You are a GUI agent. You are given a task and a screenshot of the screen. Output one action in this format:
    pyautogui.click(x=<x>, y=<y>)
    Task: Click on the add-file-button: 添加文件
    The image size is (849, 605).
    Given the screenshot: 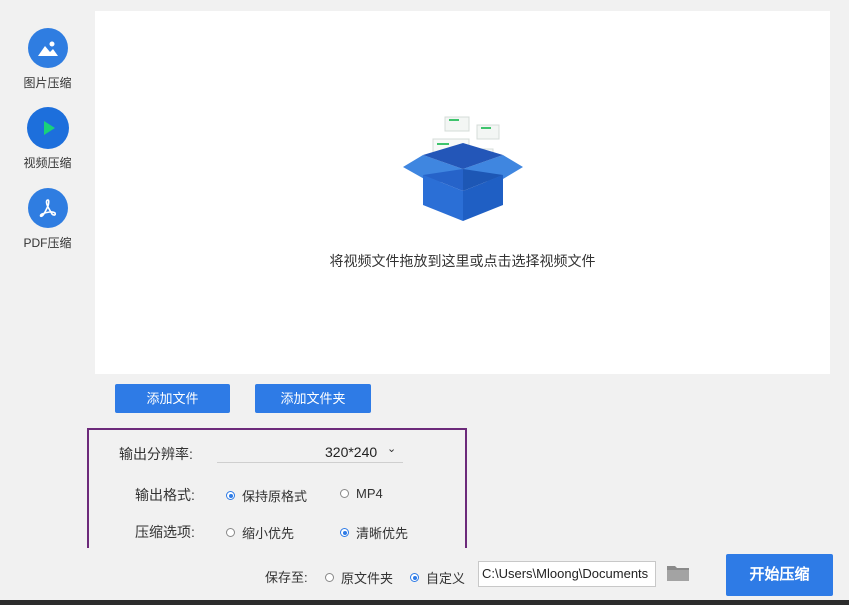 What is the action you would take?
    pyautogui.click(x=172, y=398)
    